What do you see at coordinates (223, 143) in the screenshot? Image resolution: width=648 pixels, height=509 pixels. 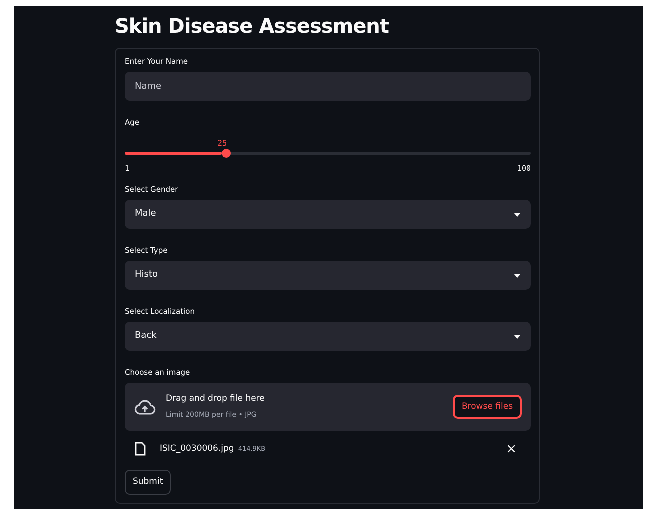 I see `slider-value: 25` at bounding box center [223, 143].